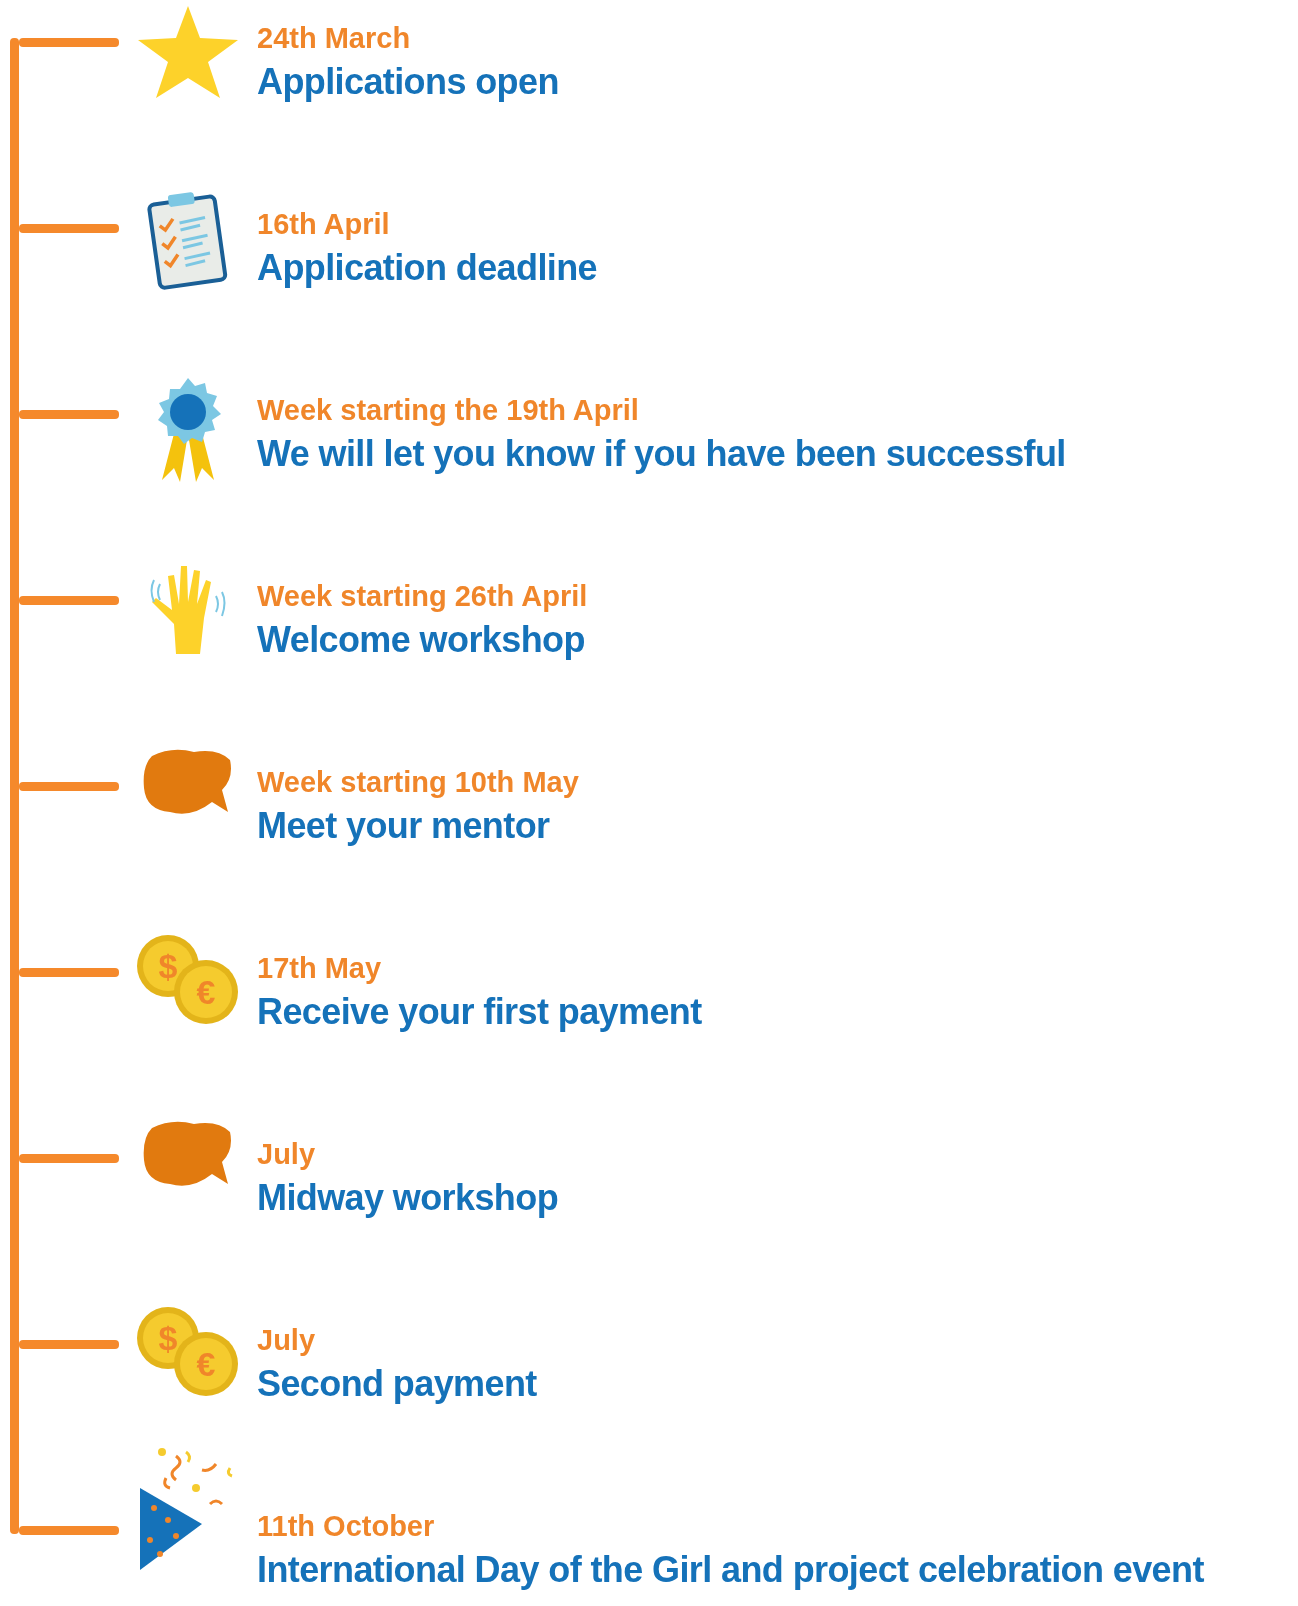  What do you see at coordinates (418, 782) in the screenshot?
I see `milestone-date: Week starting 10th May` at bounding box center [418, 782].